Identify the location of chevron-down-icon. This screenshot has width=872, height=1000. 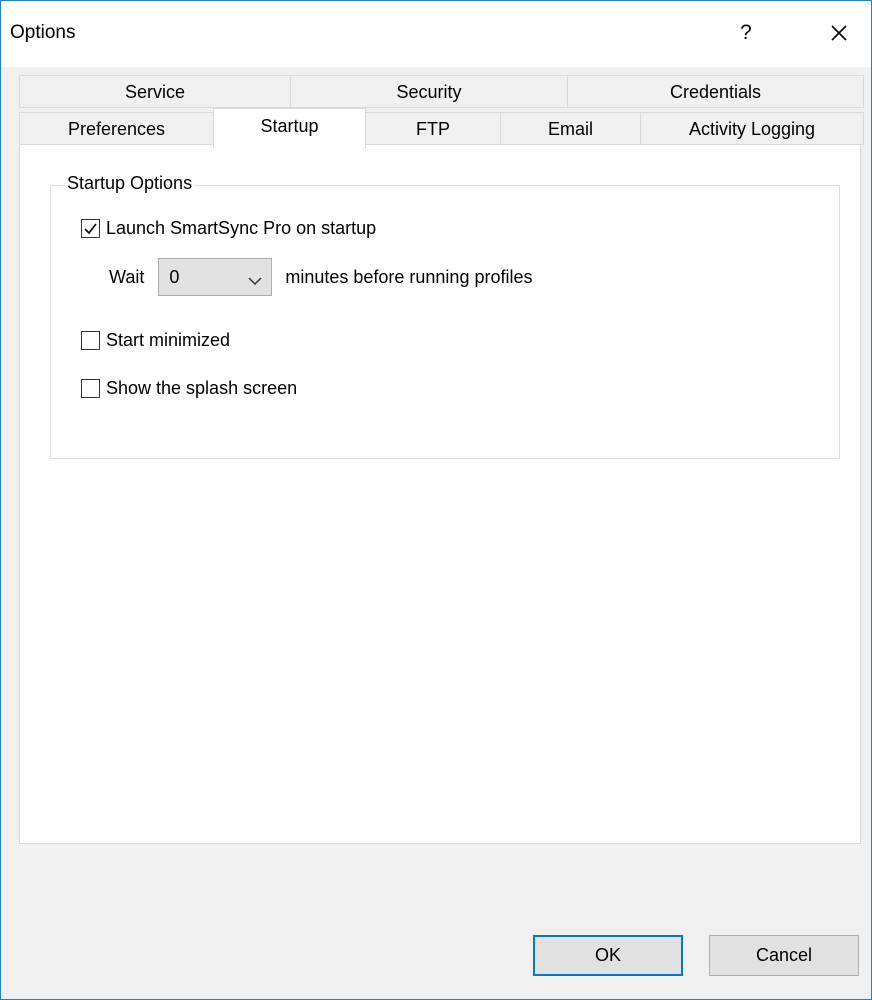
(255, 281).